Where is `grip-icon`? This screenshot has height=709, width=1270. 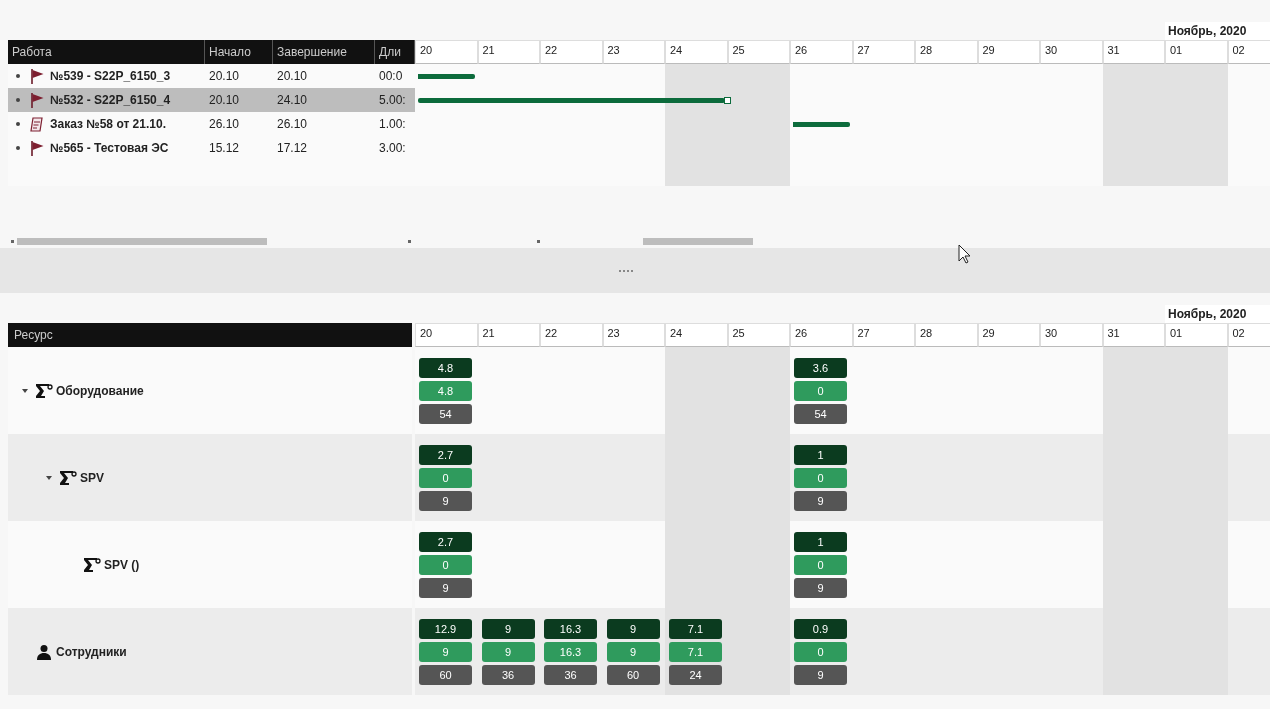
grip-icon is located at coordinates (626, 270).